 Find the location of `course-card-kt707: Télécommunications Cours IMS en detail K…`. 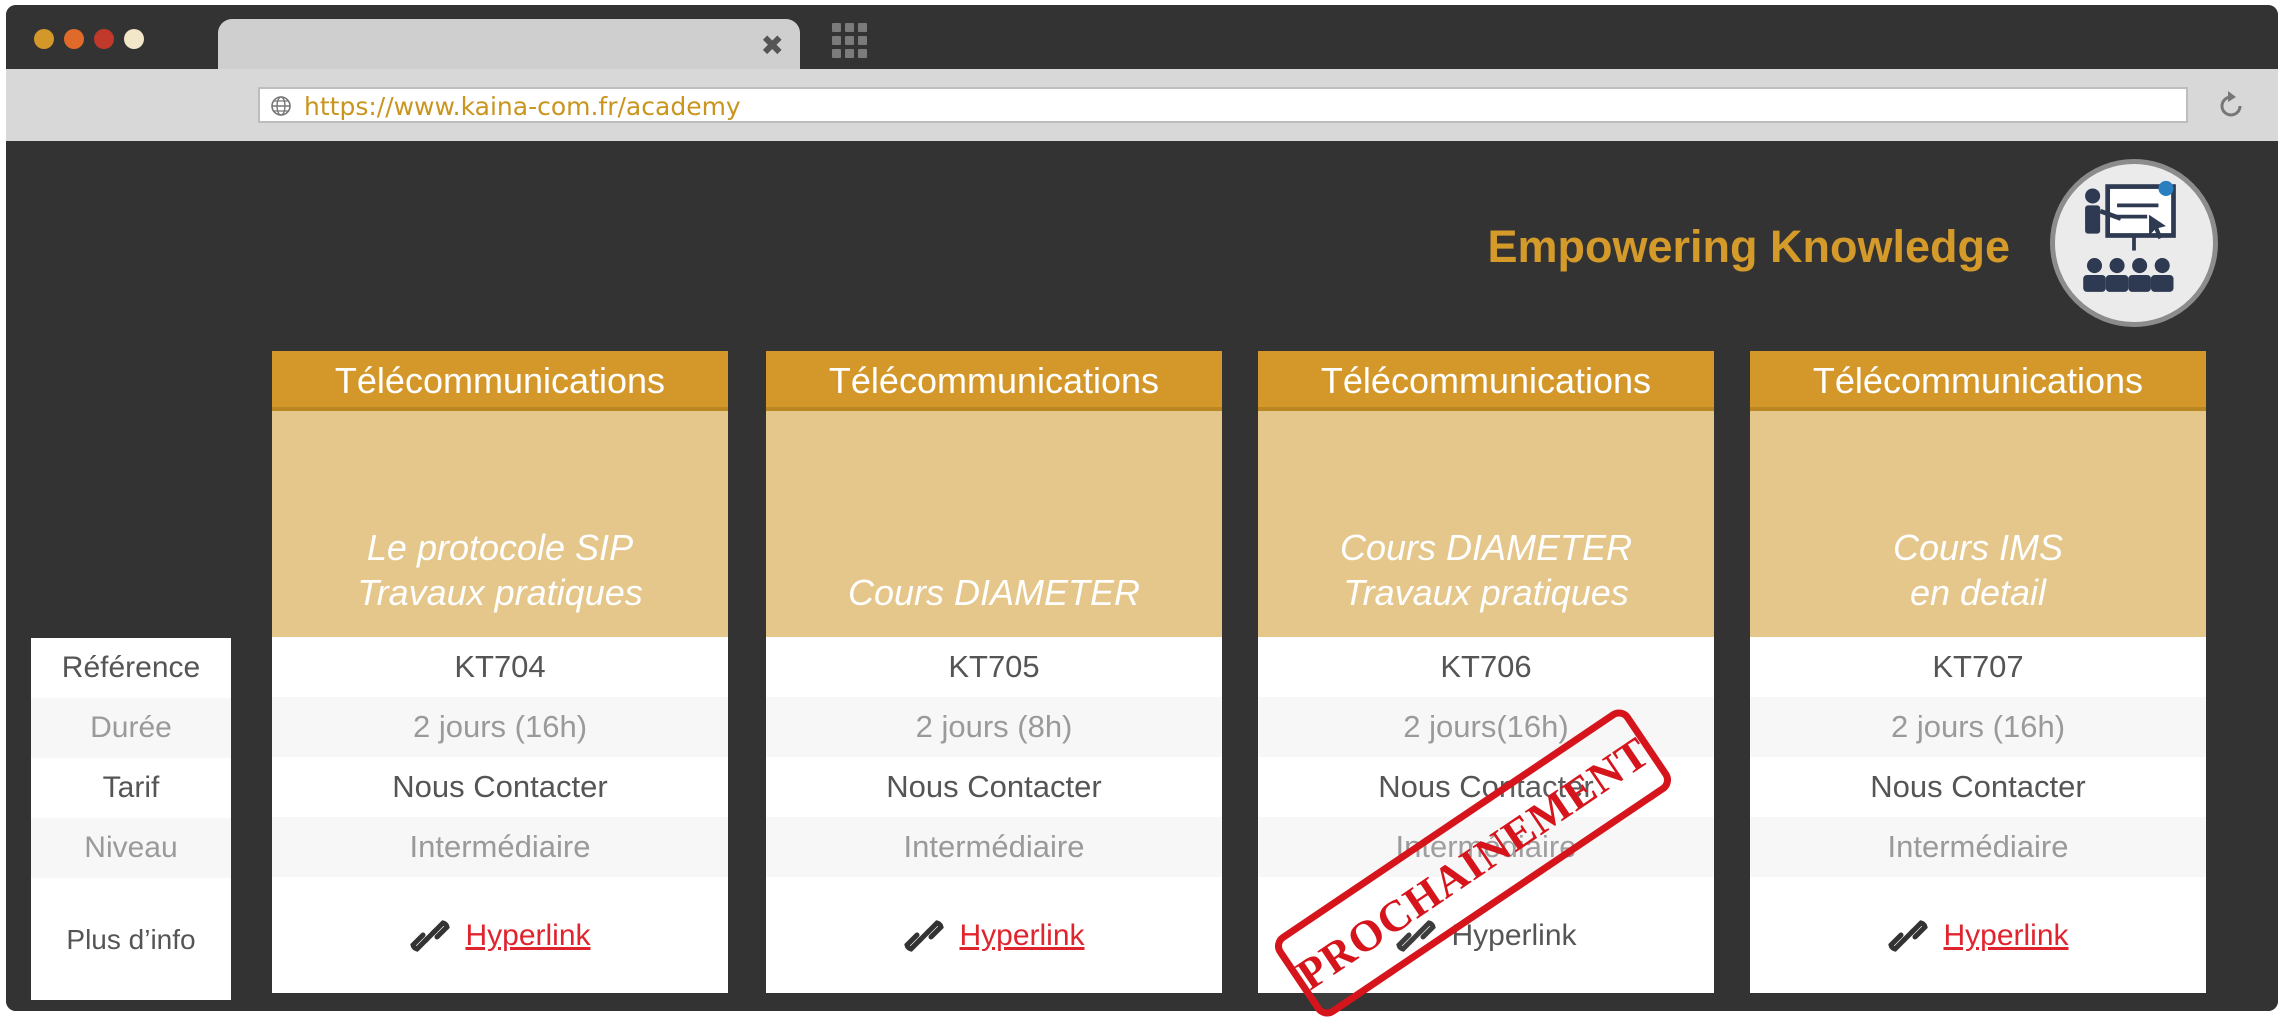

course-card-kt707: Télécommunications Cours IMS en detail K… is located at coordinates (1978, 672).